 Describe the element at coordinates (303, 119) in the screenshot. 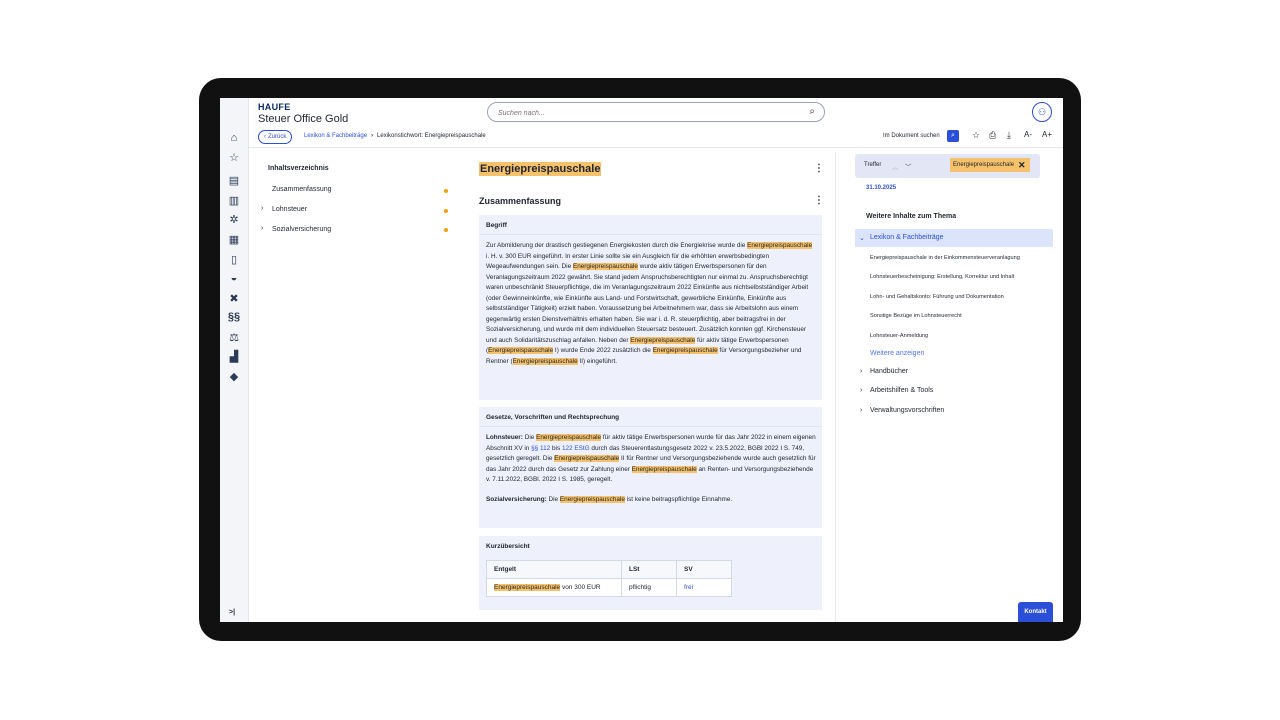

I see `product-name: Steuer Office Gold` at that location.